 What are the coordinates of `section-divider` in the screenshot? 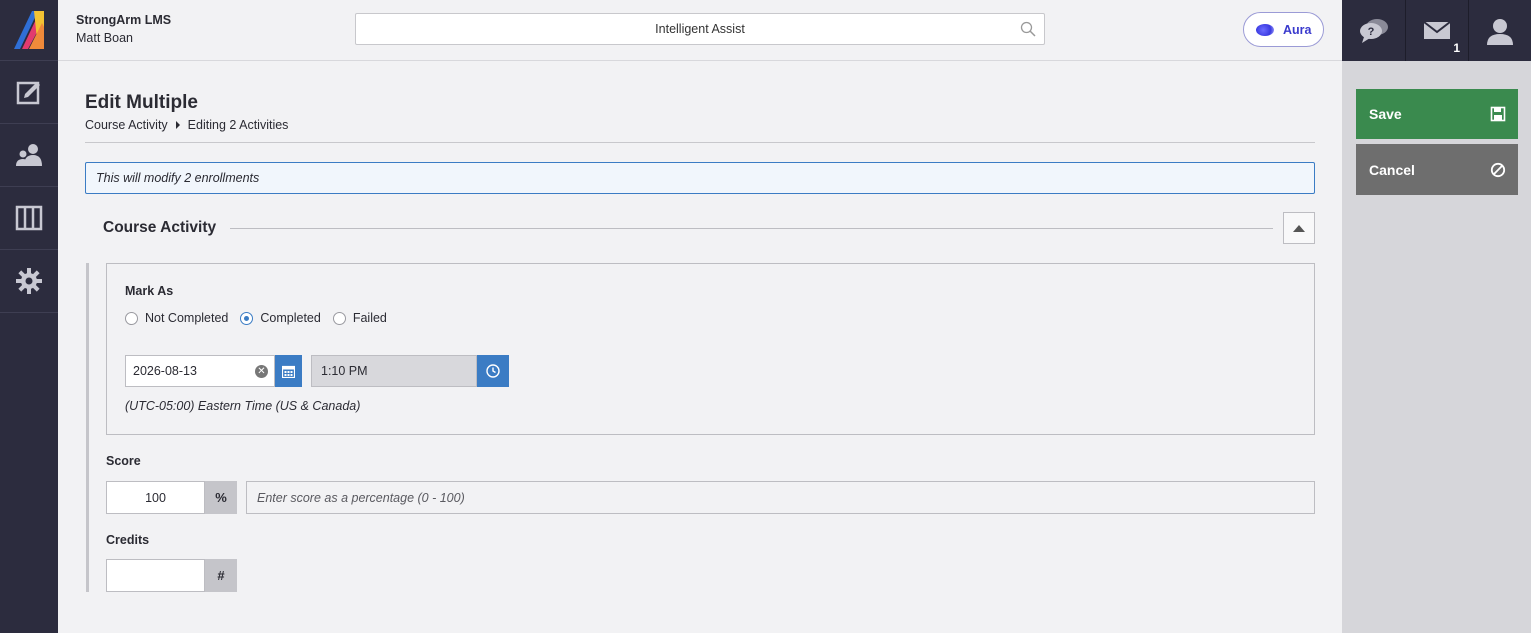 It's located at (751, 228).